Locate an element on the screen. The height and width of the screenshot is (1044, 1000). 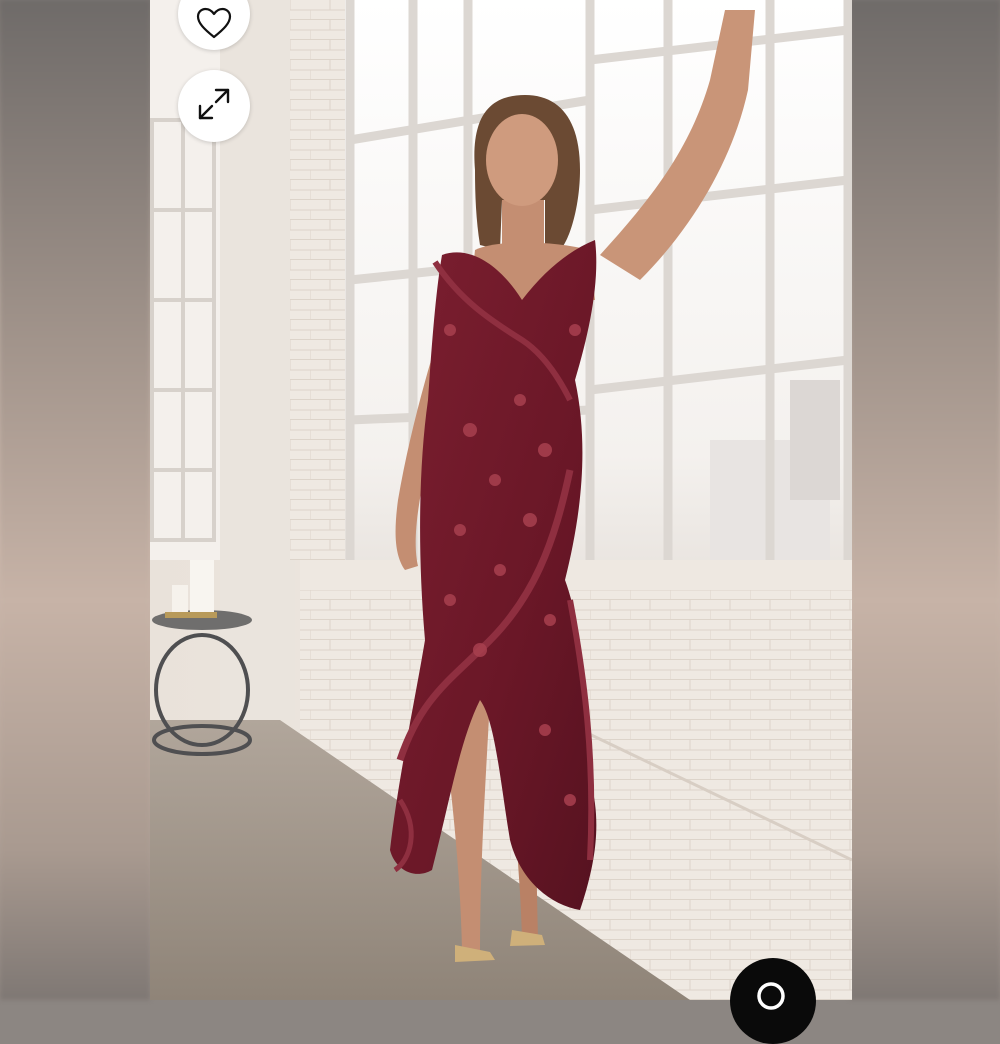
heart-icon is located at coordinates (214, 25).